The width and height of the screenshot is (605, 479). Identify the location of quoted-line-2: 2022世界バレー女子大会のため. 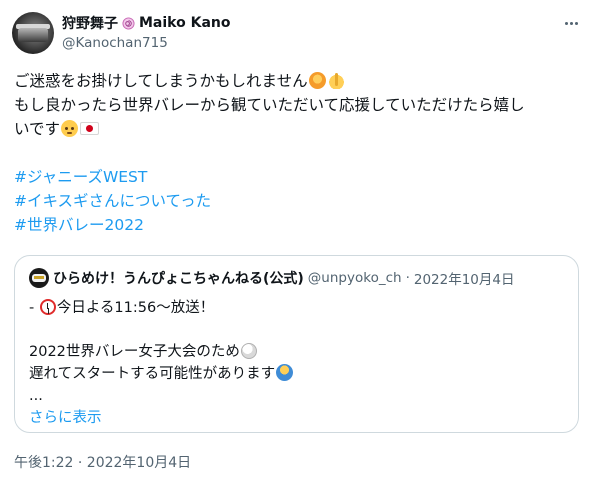
(296, 352).